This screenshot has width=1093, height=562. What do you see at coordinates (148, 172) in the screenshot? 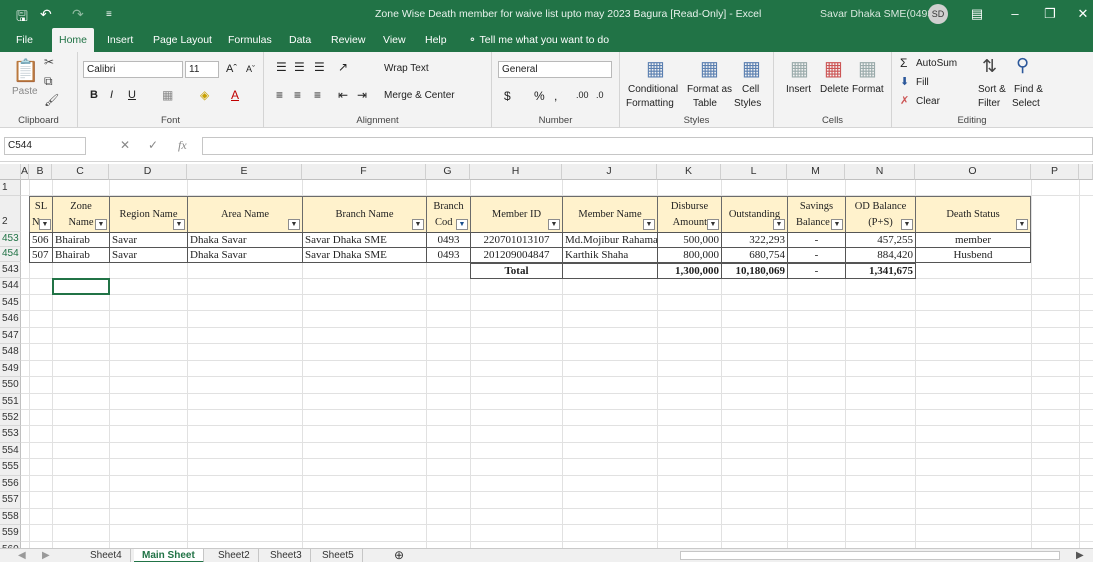
I see `column-header-d: D` at bounding box center [148, 172].